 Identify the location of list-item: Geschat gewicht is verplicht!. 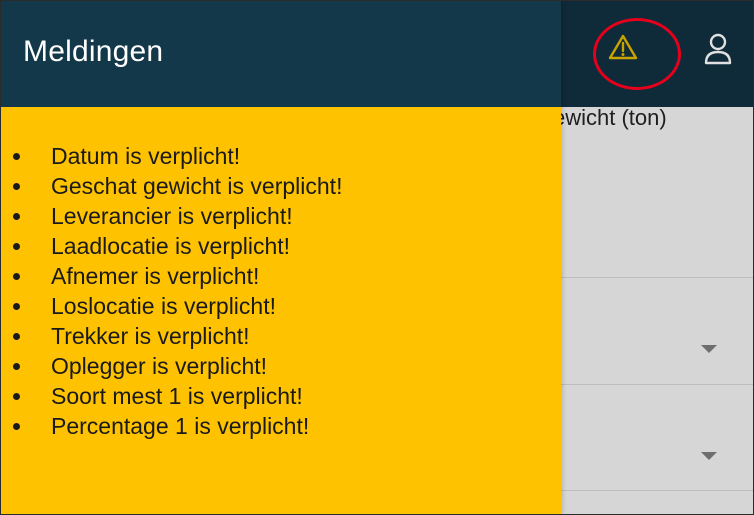
(177, 186).